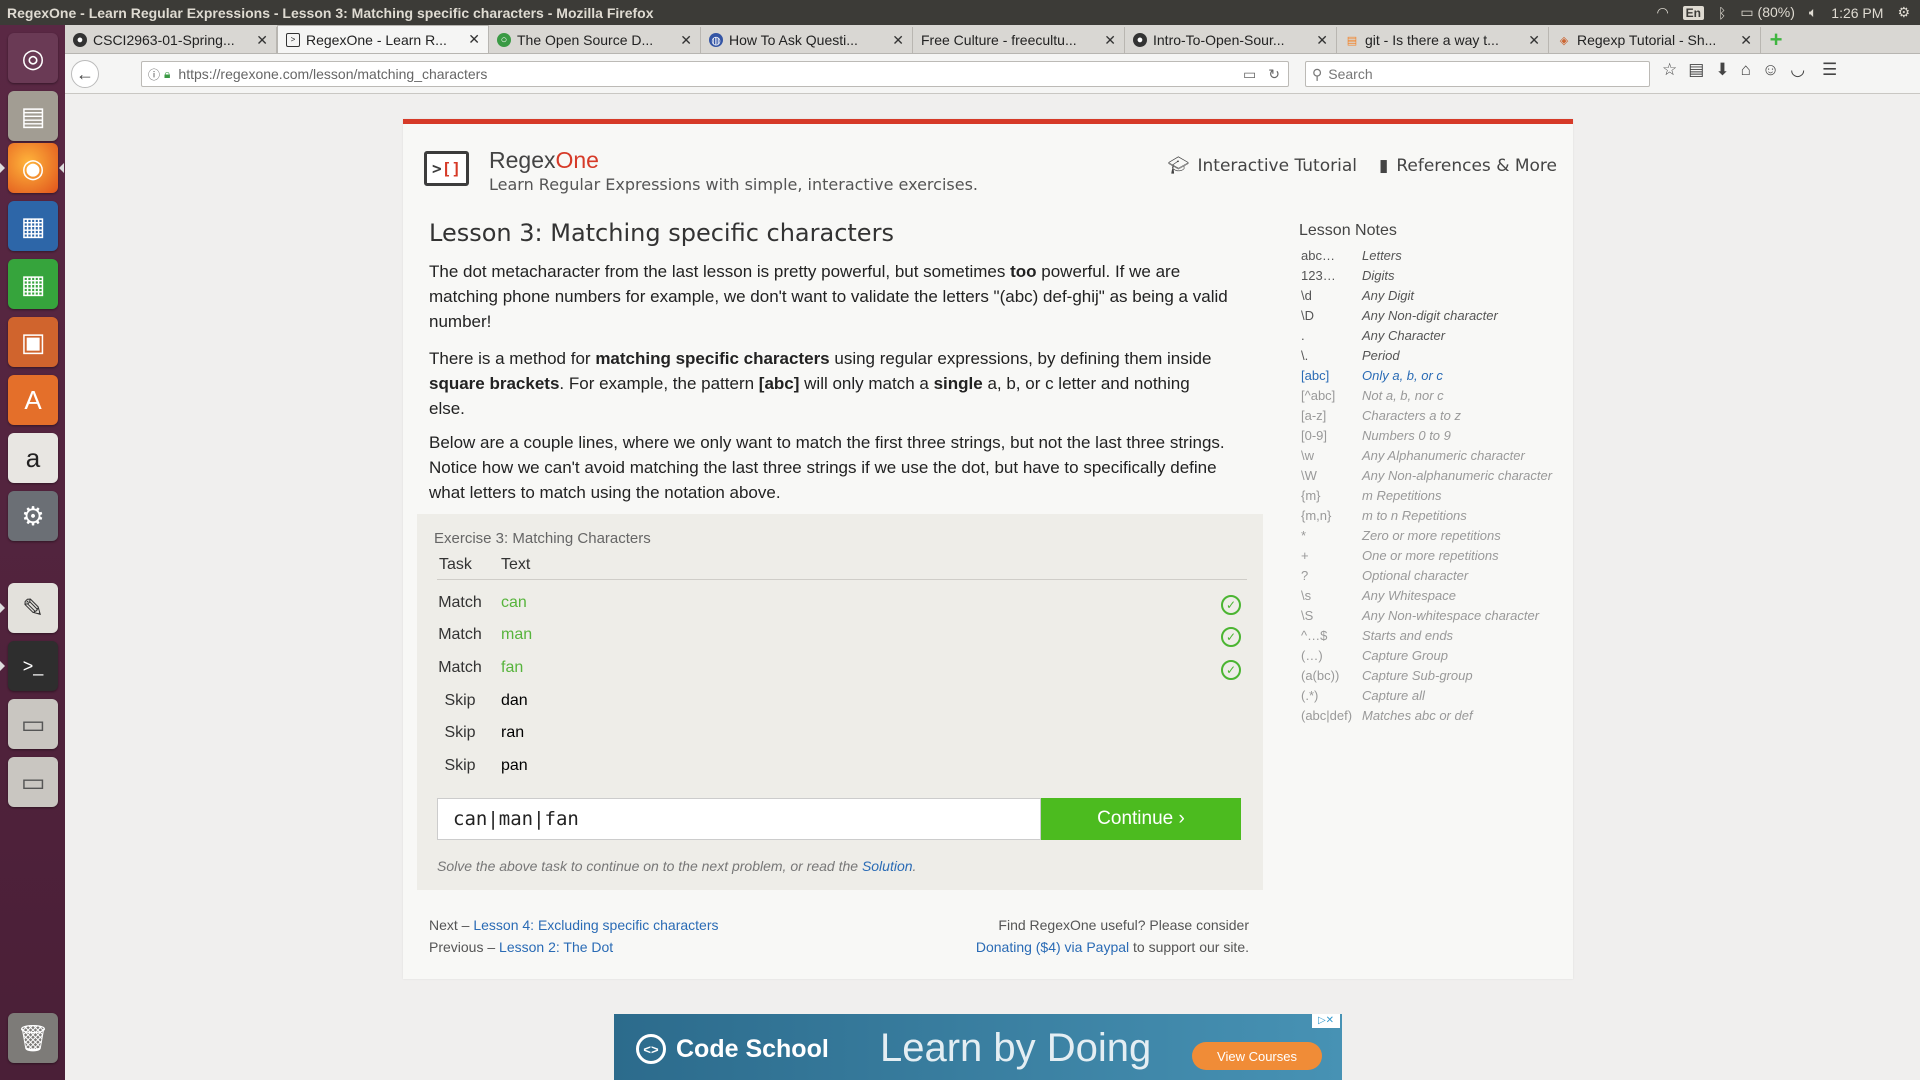 The width and height of the screenshot is (1920, 1080). Describe the element at coordinates (1434, 316) in the screenshot. I see `lesson-note-item: \D Any Non-digit character` at that location.